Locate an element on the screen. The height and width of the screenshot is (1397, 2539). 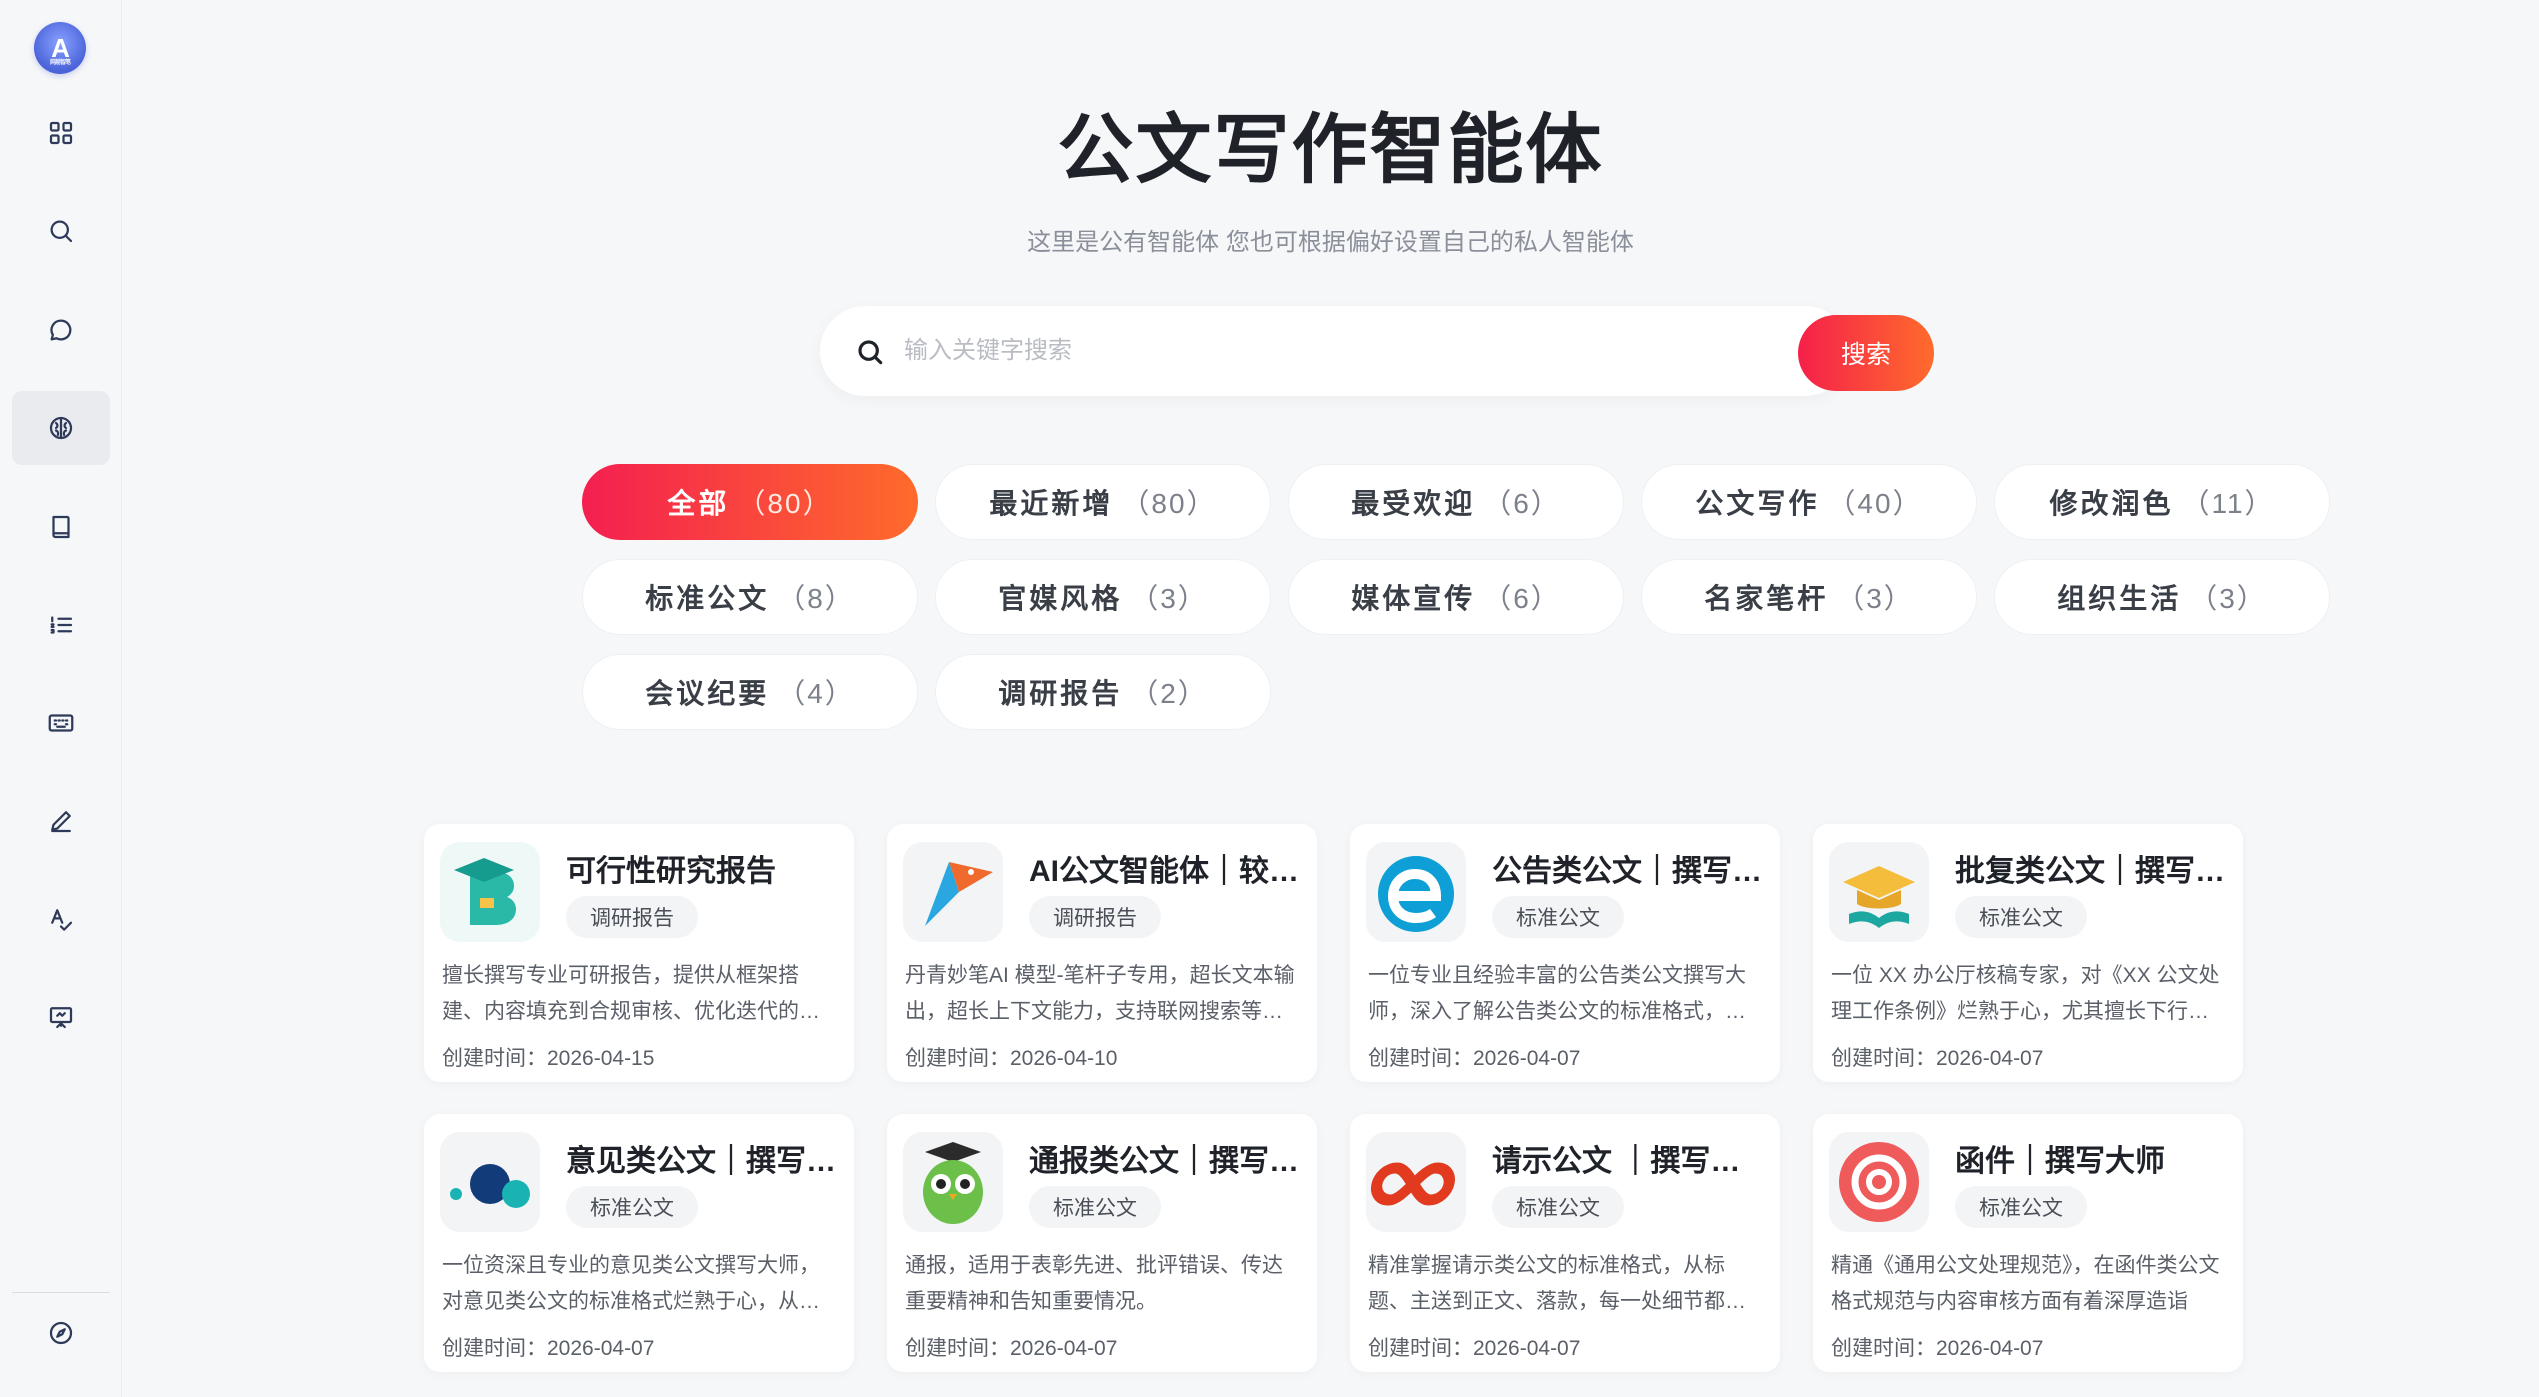
filter-label: 名家笔杆 is located at coordinates (1766, 598).